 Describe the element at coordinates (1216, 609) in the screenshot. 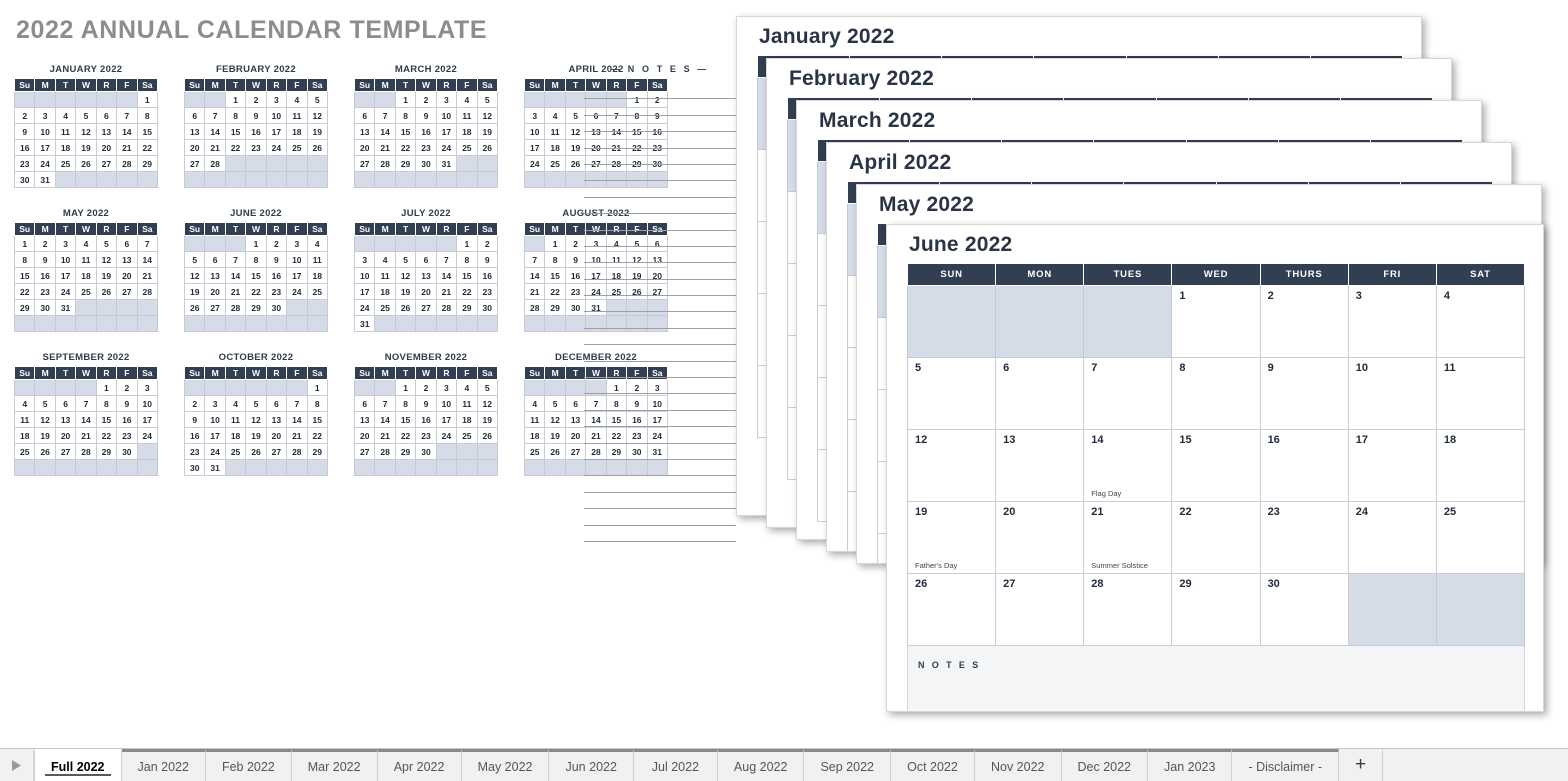

I see `day-cell: 29` at that location.